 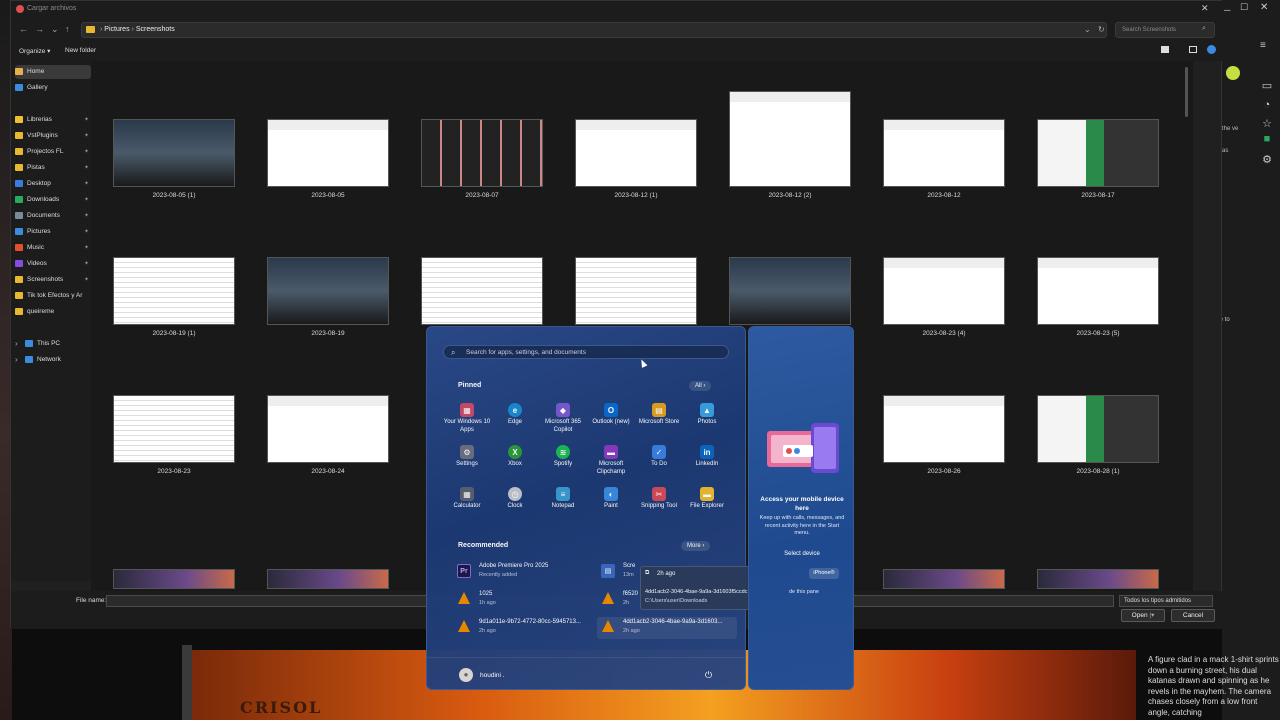 I want to click on all-apps-button: All ›, so click(x=700, y=386).